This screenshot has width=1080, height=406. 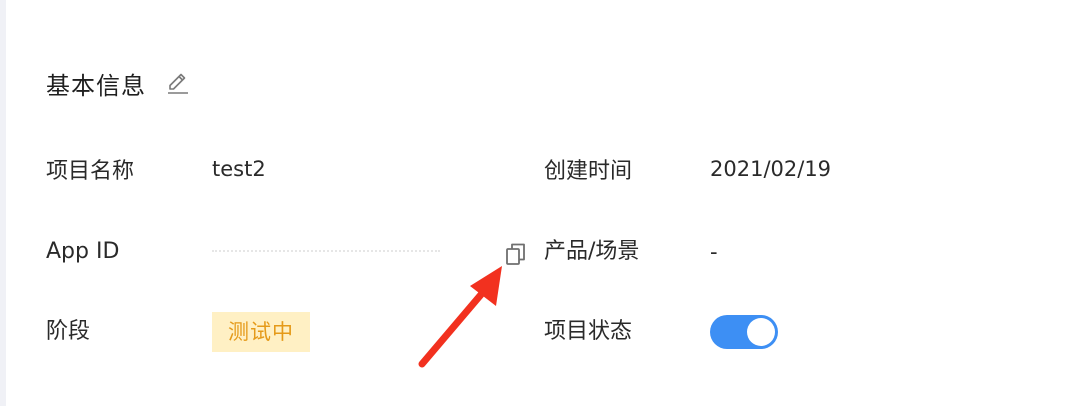 I want to click on edit-icon, so click(x=178, y=83).